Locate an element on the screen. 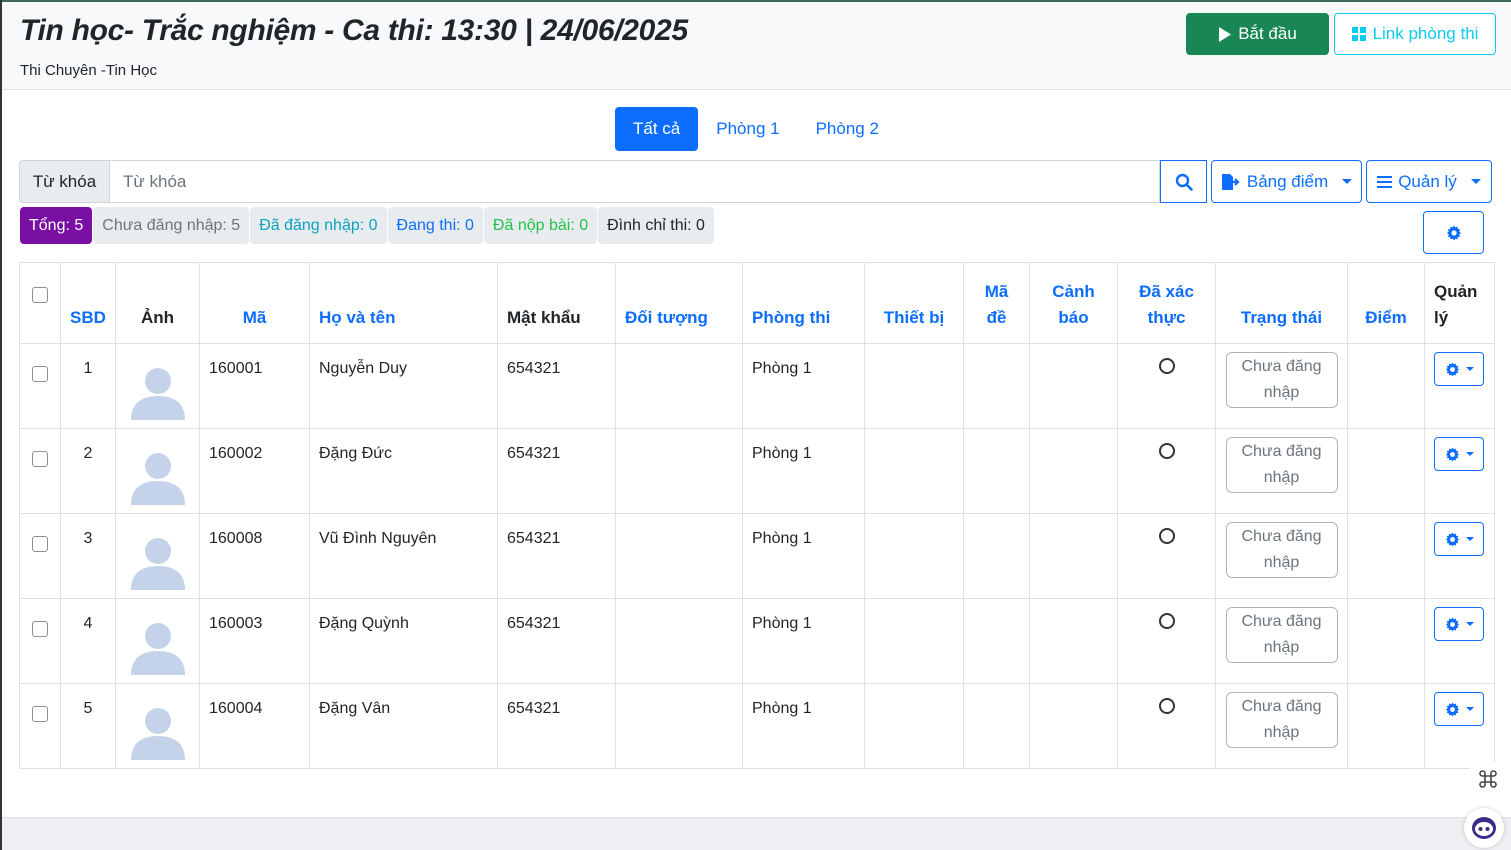  select-all-checkbox is located at coordinates (40, 295).